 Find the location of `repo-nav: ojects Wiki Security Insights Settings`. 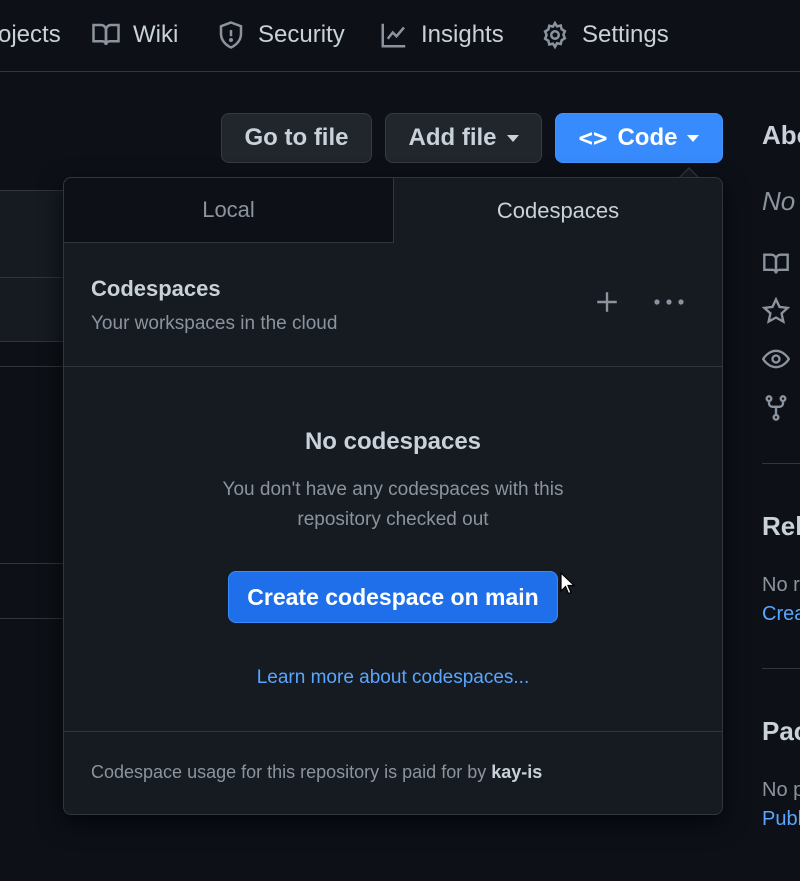

repo-nav: ojects Wiki Security Insights Settings is located at coordinates (400, 36).